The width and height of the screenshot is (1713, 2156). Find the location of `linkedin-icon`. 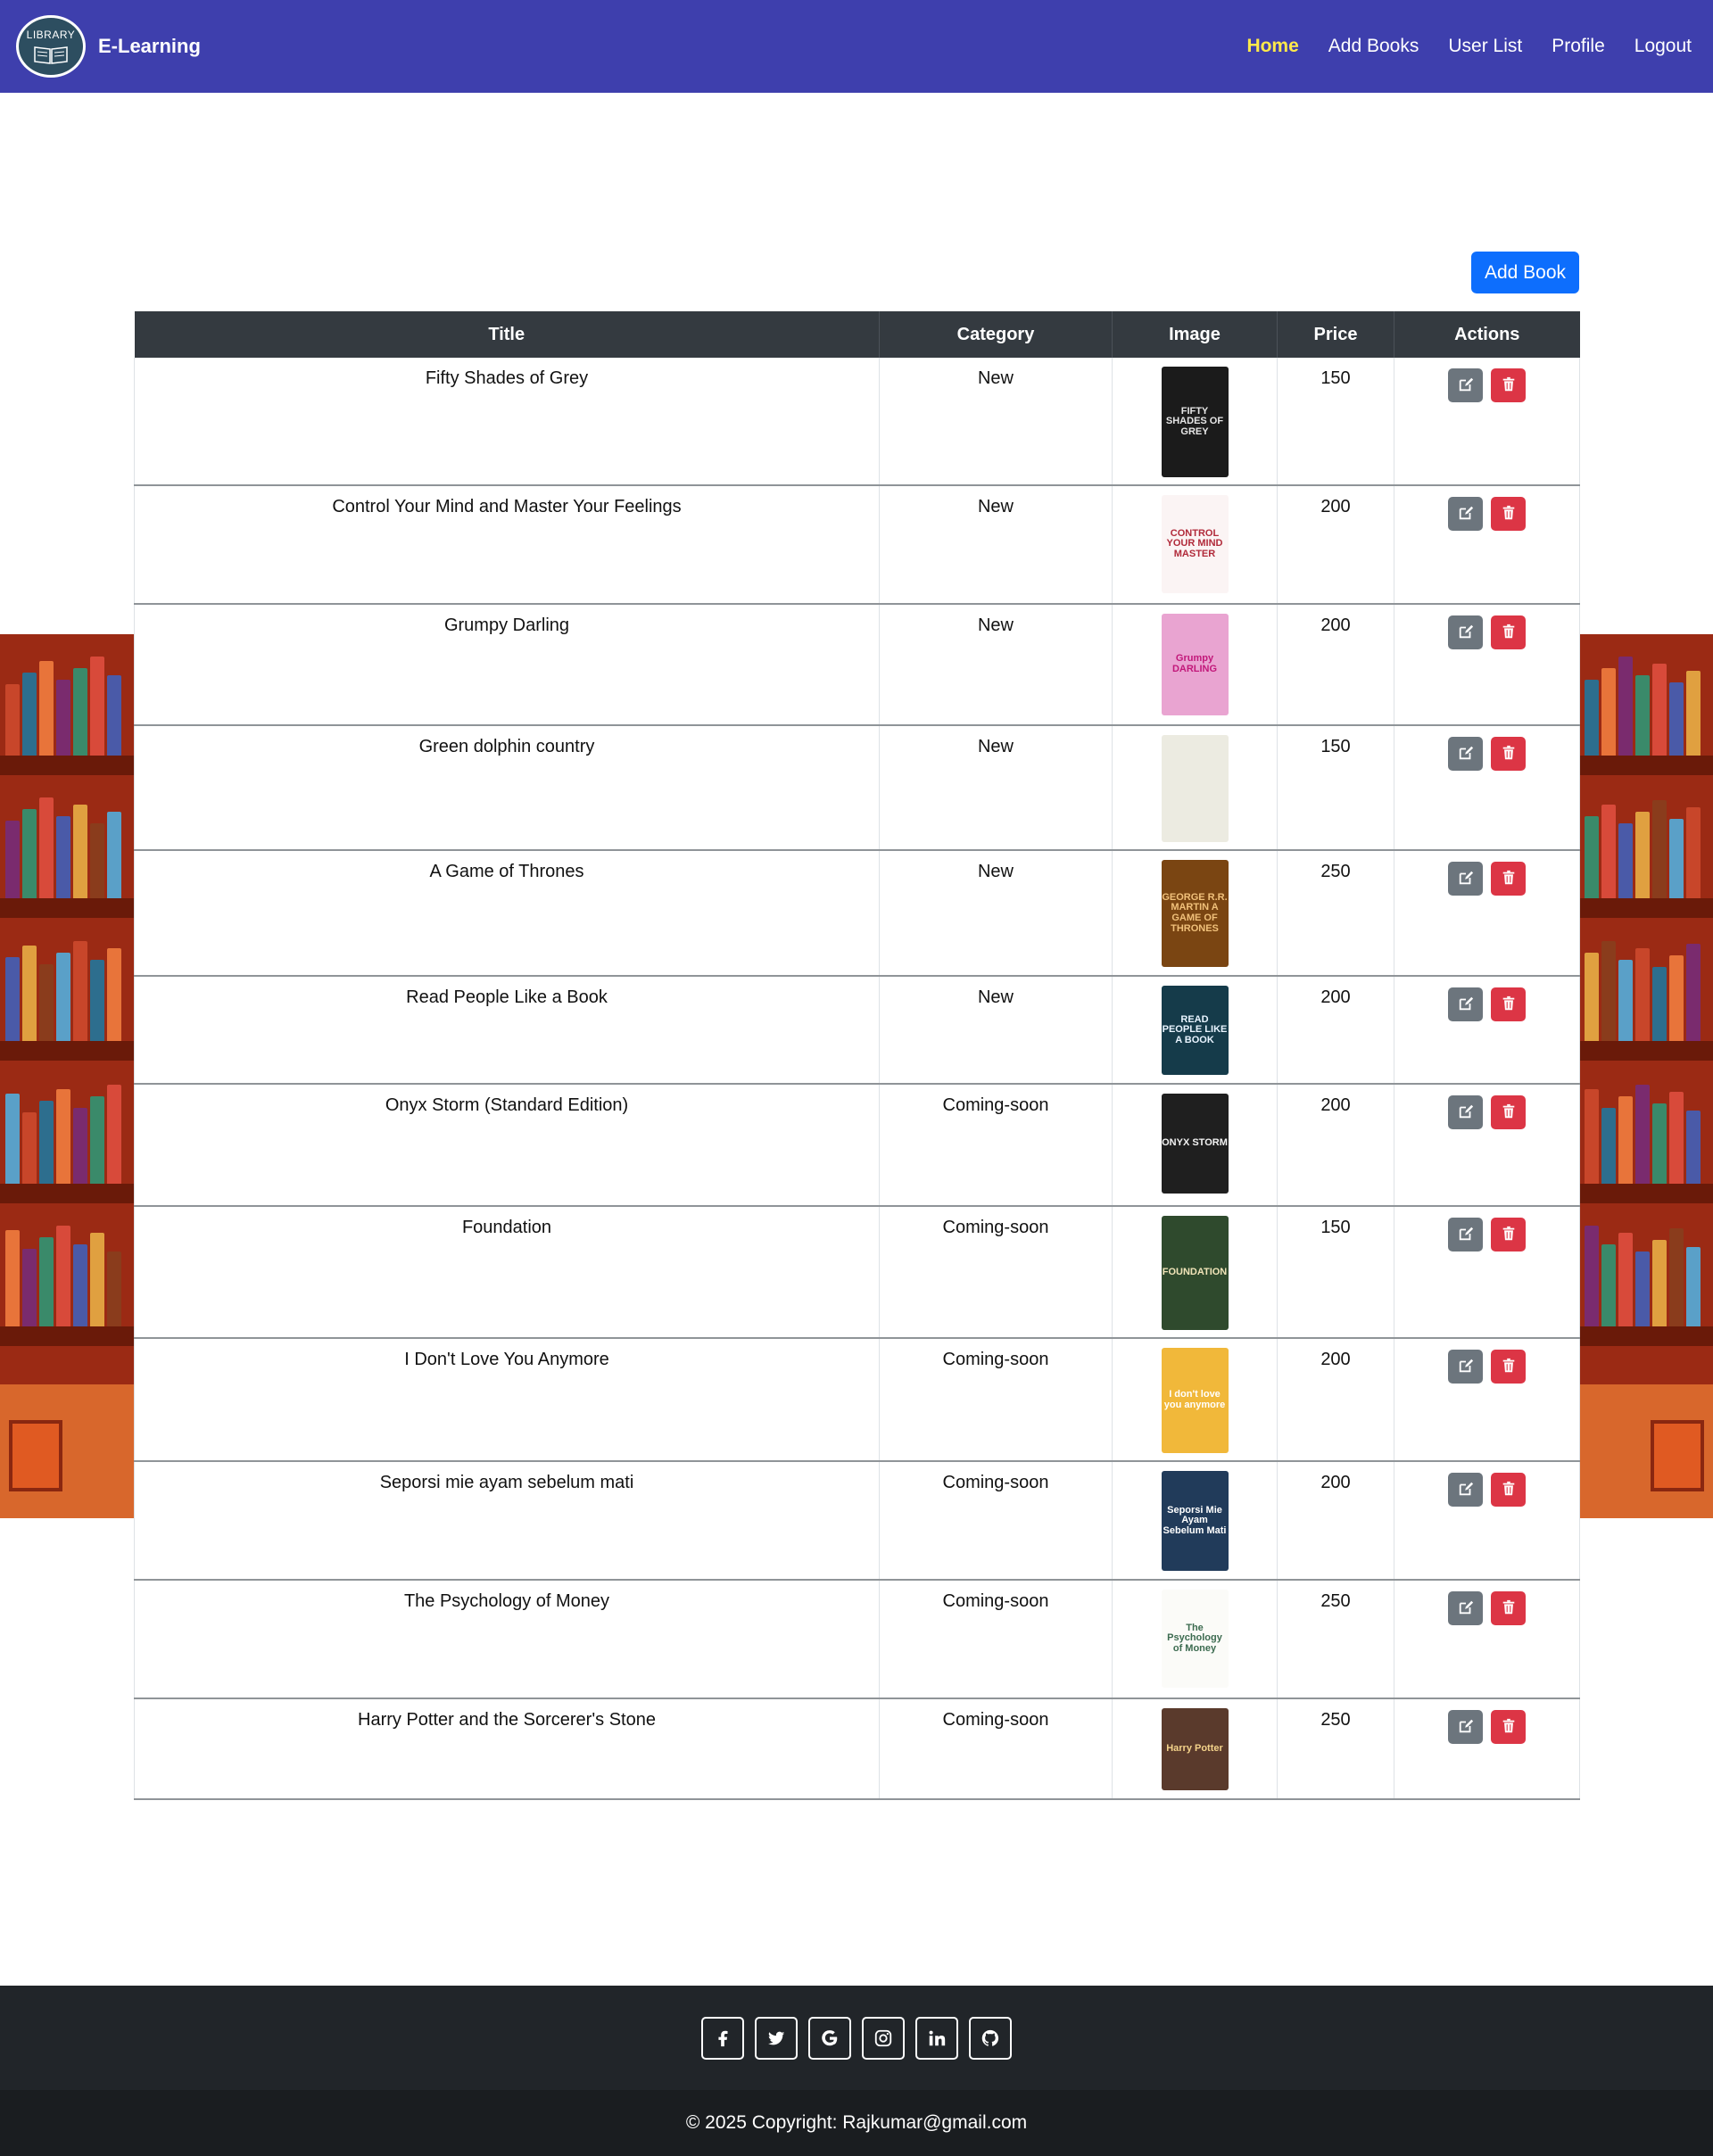

linkedin-icon is located at coordinates (937, 2038).